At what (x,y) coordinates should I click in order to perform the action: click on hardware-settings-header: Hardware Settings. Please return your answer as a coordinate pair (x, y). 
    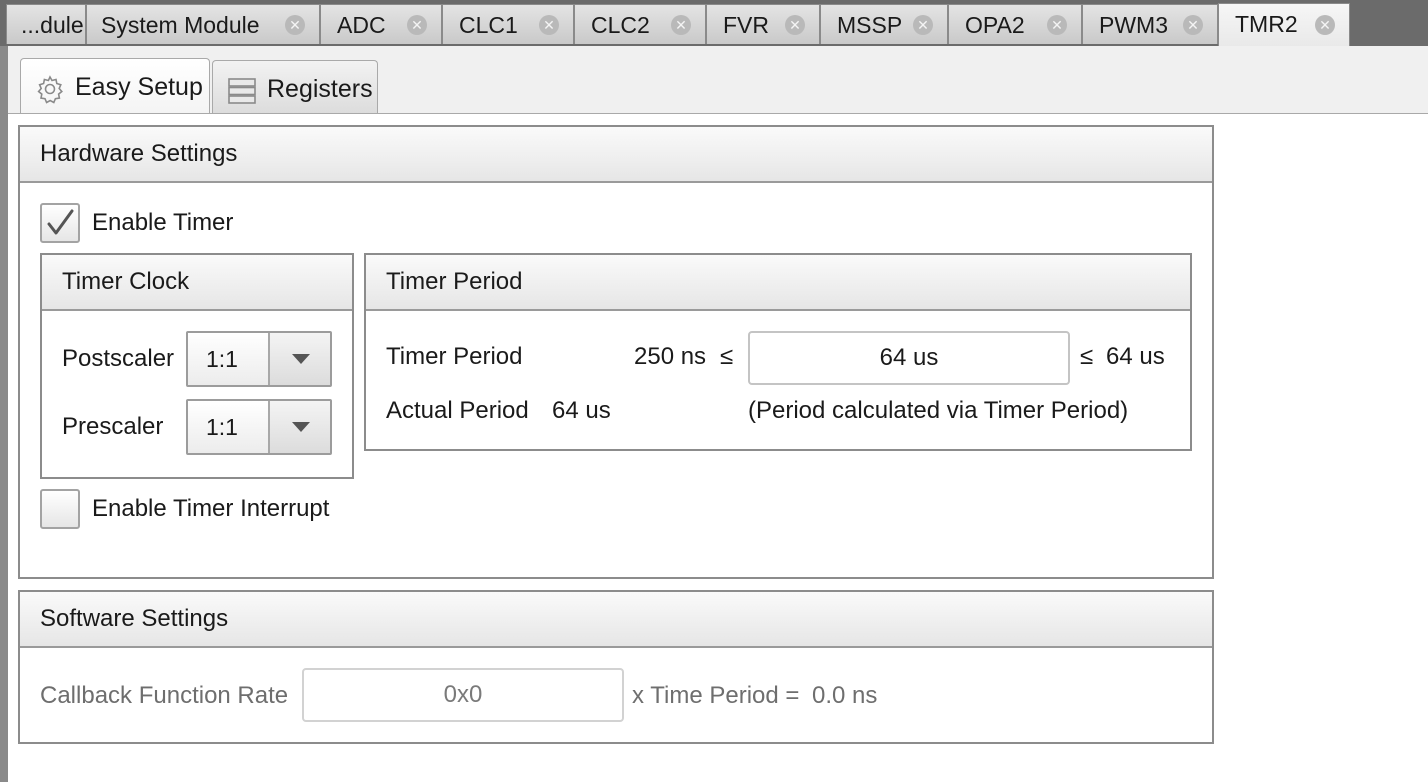
    Looking at the image, I should click on (616, 155).